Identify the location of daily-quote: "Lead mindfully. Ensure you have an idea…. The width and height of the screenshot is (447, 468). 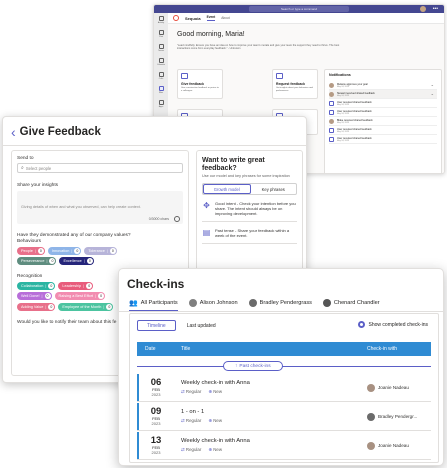
(258, 47).